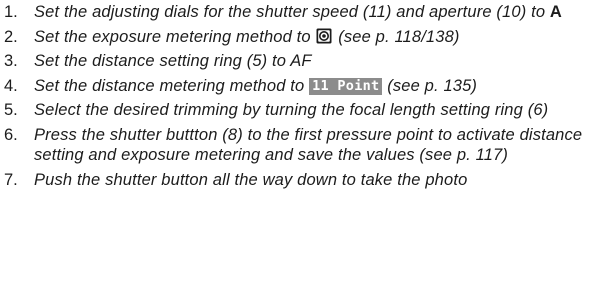 This screenshot has height=307, width=600. What do you see at coordinates (396, 36) in the screenshot?
I see `step-text-part: (see p. 118/138)` at bounding box center [396, 36].